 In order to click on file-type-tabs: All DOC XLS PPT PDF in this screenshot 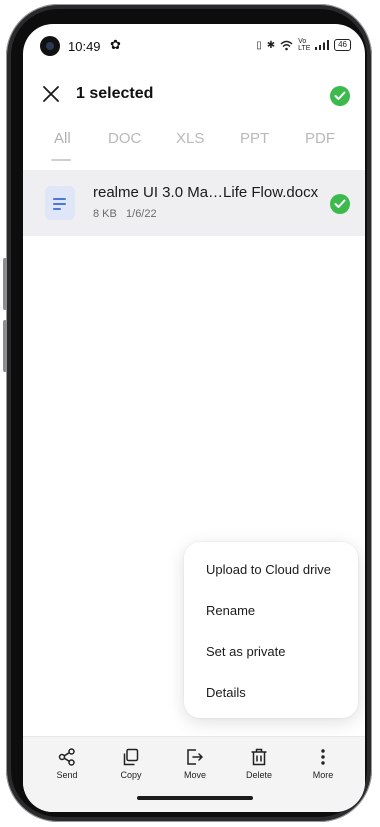, I will do `click(201, 145)`.